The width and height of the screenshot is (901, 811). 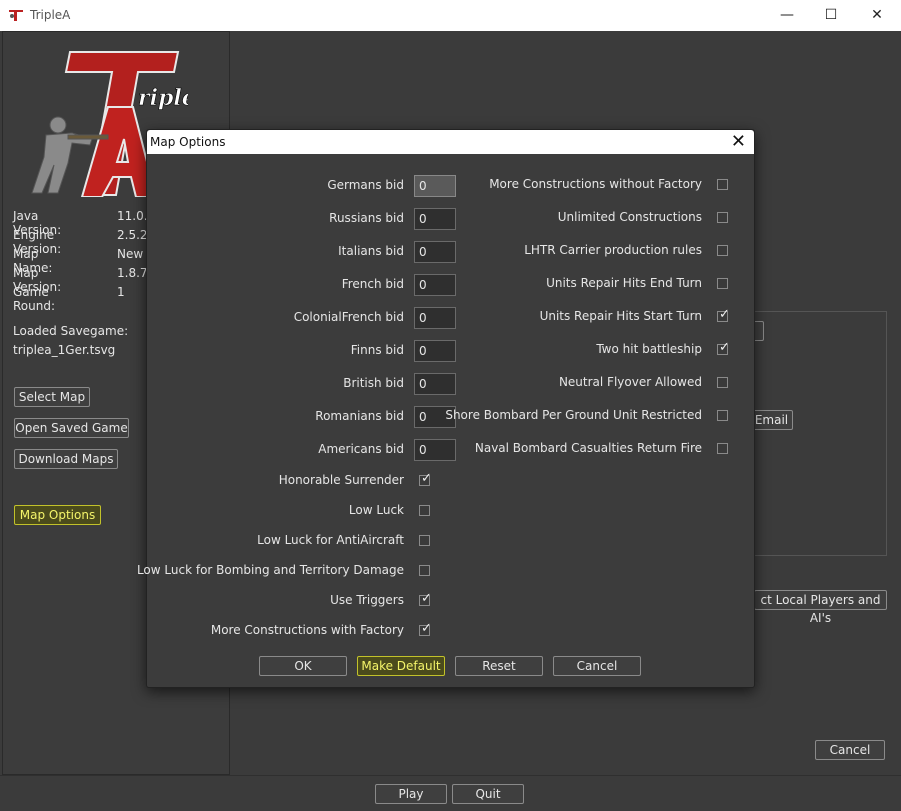 What do you see at coordinates (649, 349) in the screenshot?
I see `option-label: Two hit battleship` at bounding box center [649, 349].